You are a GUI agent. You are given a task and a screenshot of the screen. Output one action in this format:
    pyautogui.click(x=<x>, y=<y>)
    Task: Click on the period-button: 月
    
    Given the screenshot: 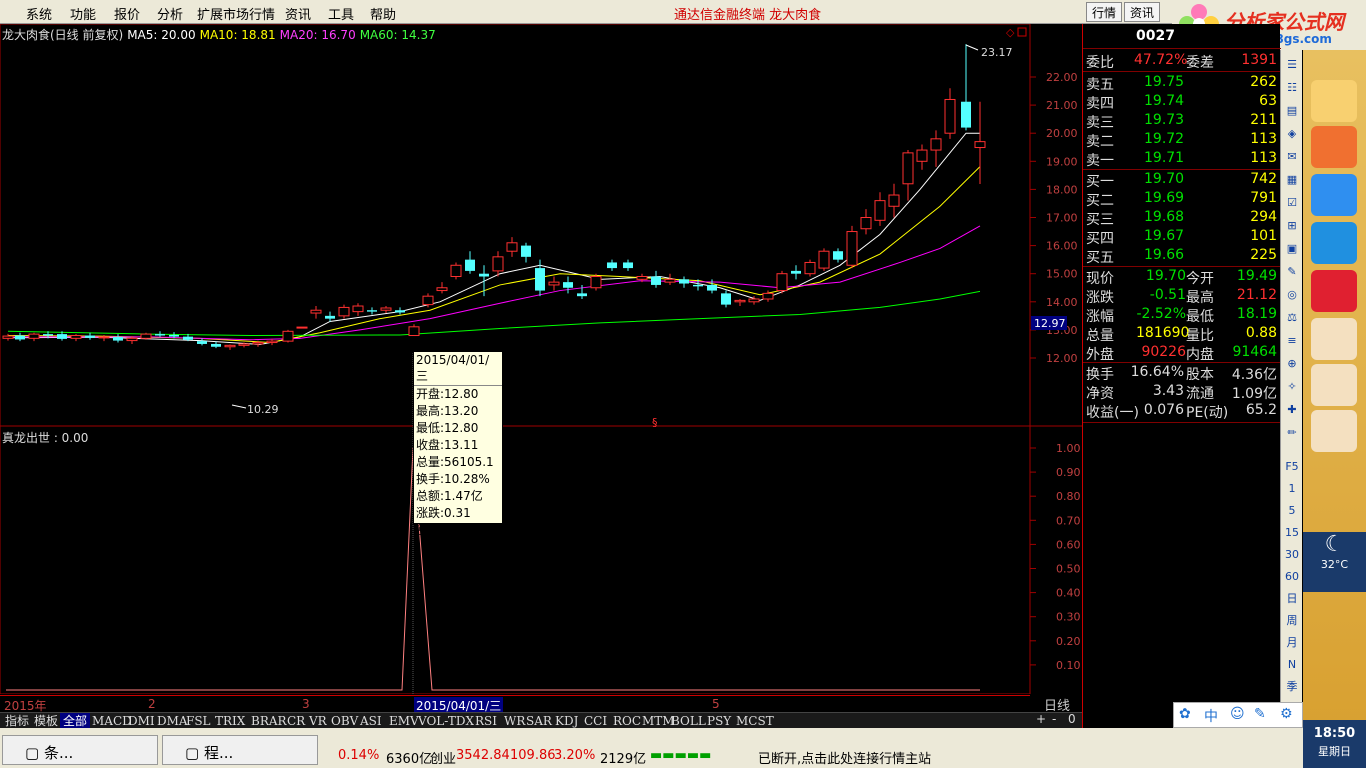 What is the action you would take?
    pyautogui.click(x=1292, y=643)
    